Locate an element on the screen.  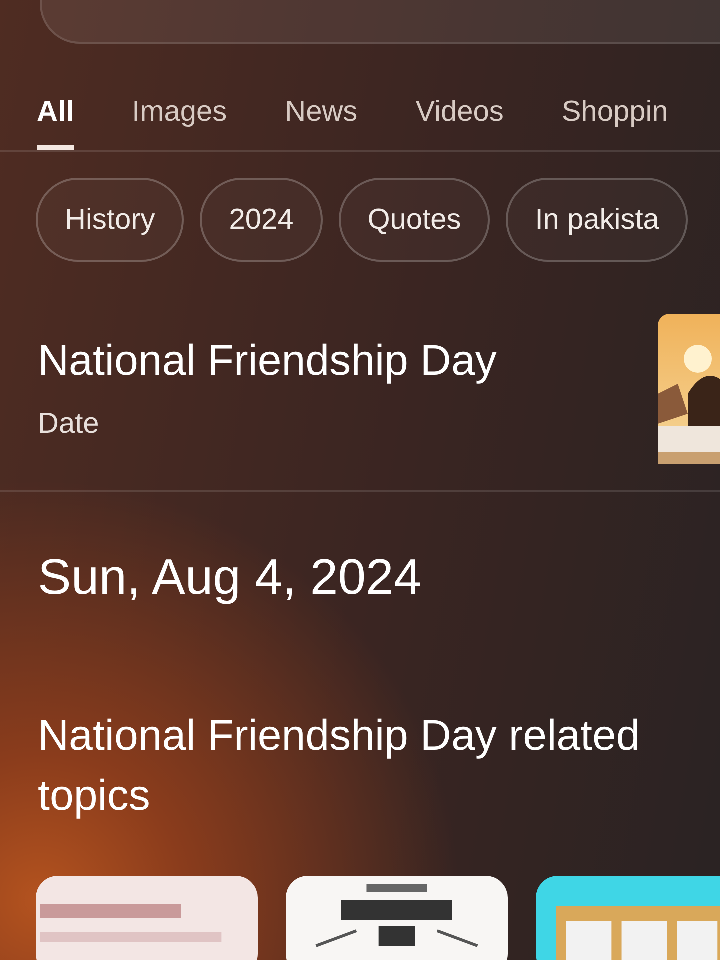
filter-chip: History is located at coordinates (110, 220).